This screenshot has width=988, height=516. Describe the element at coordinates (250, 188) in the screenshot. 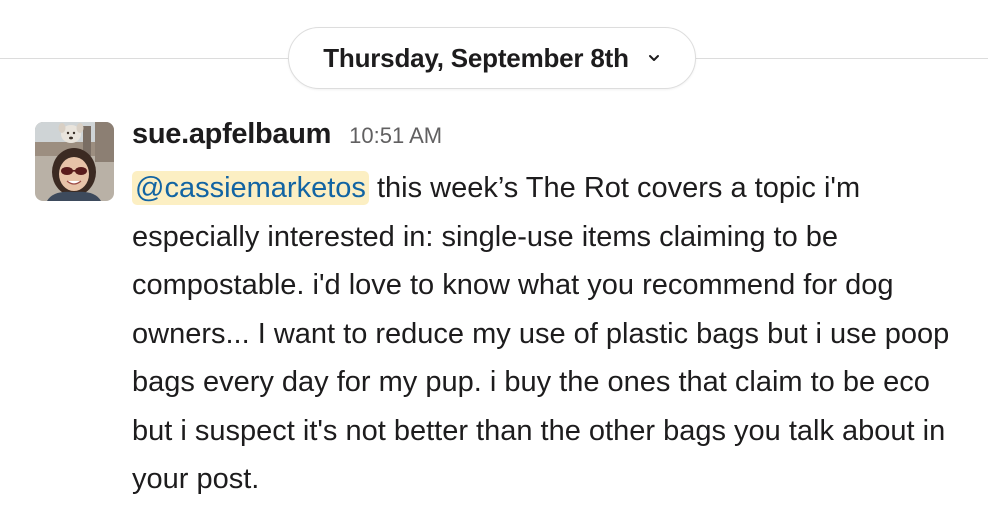

I see `user-mention: @cassiemarketos` at that location.